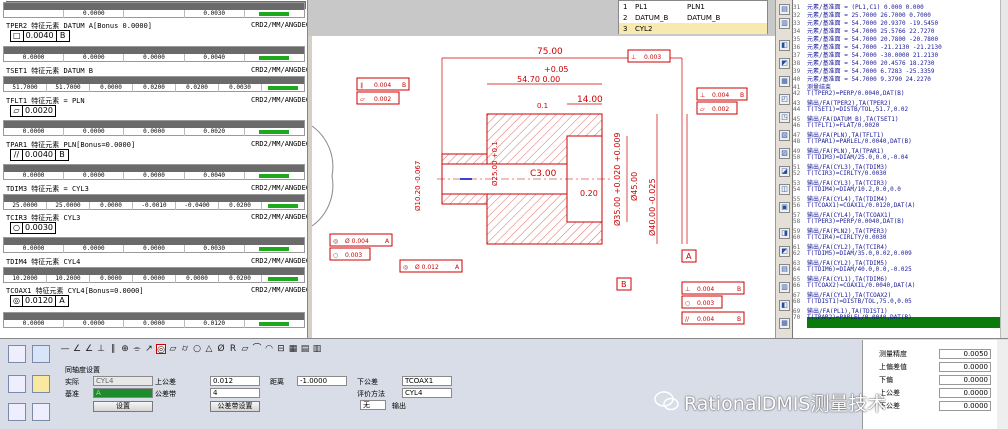 Image resolution: width=1008 pixels, height=429 pixels. What do you see at coordinates (123, 381) in the screenshot?
I see `actual-field: CYL4` at bounding box center [123, 381].